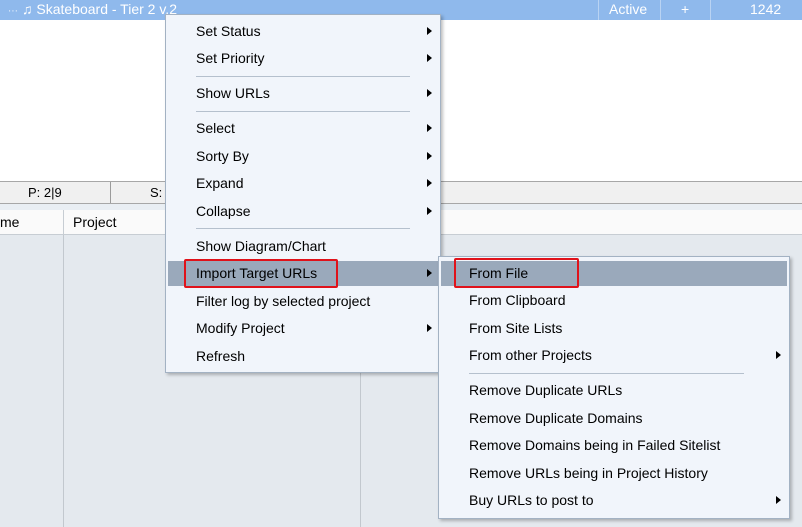 Image resolution: width=802 pixels, height=527 pixels. What do you see at coordinates (95, 222) in the screenshot?
I see `column-header-project: Project` at bounding box center [95, 222].